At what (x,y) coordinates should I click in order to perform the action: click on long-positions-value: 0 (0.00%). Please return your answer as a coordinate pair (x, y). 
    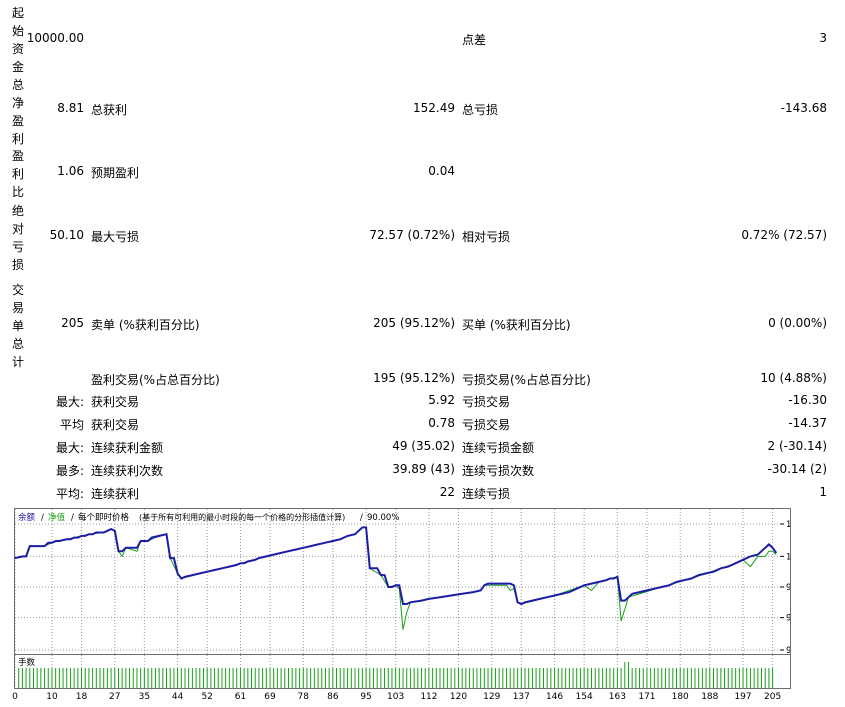
    Looking at the image, I should click on (797, 323).